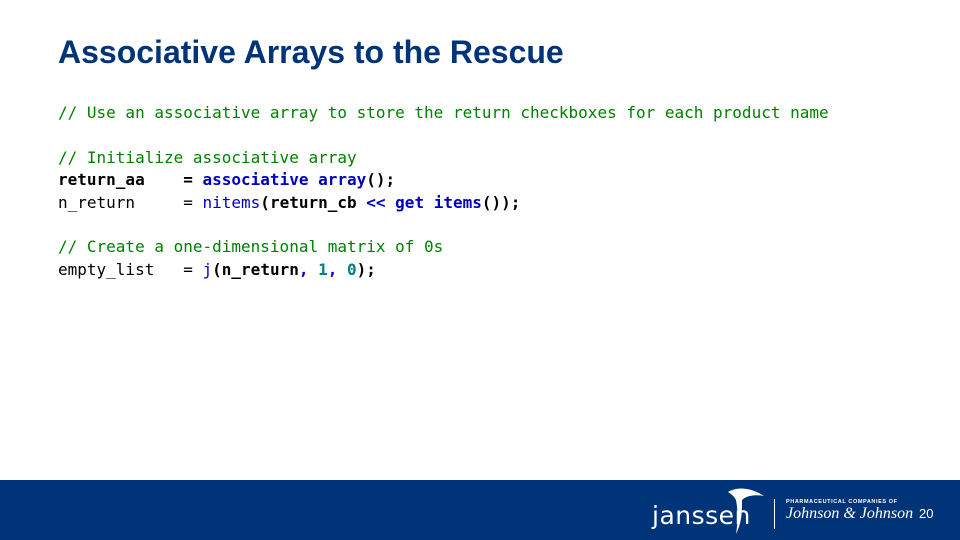 Image resolution: width=960 pixels, height=540 pixels. Describe the element at coordinates (926, 513) in the screenshot. I see `page-number: 20` at that location.